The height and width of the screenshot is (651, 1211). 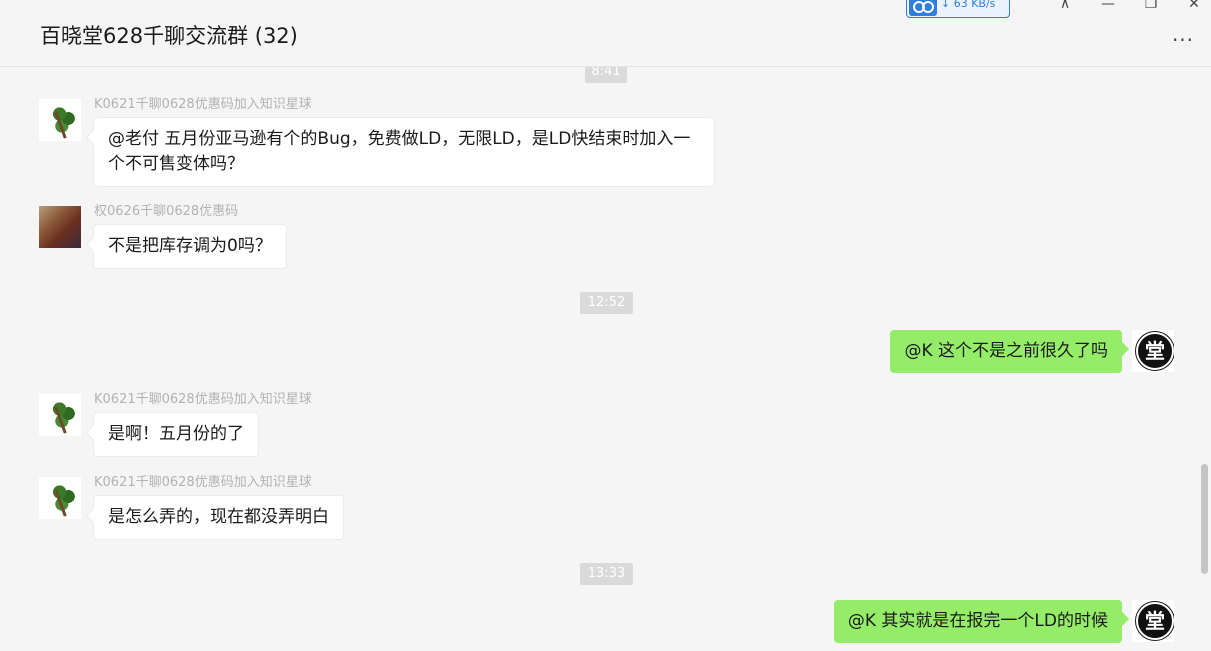 I want to click on message-text: @K 这个不是之前很久了吗, so click(x=1006, y=351).